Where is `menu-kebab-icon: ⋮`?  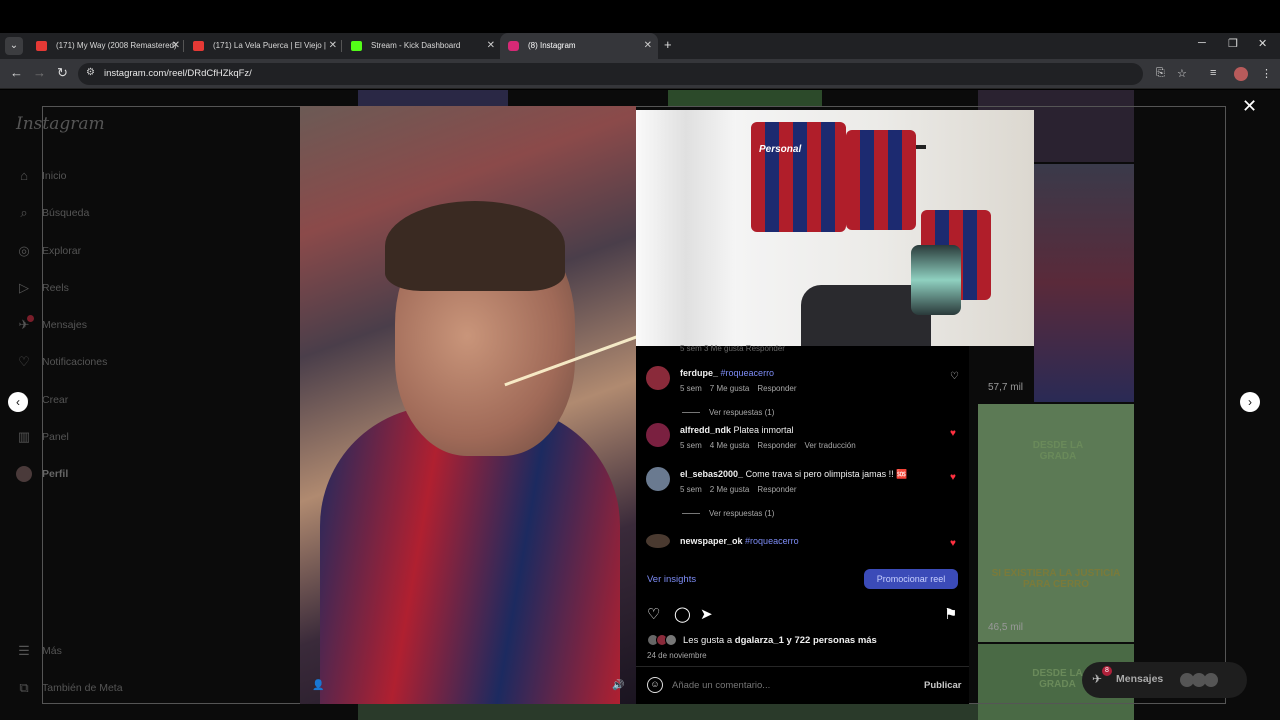 menu-kebab-icon: ⋮ is located at coordinates (1266, 73).